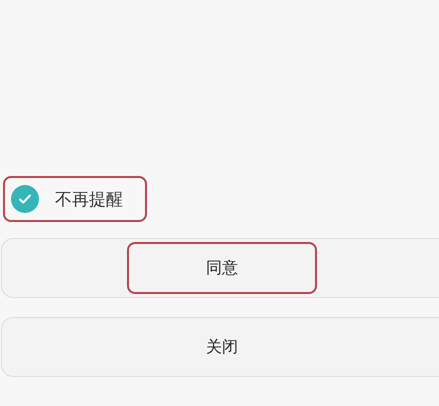 The image size is (439, 406). What do you see at coordinates (220, 347) in the screenshot?
I see `dialog-button: 关闭` at bounding box center [220, 347].